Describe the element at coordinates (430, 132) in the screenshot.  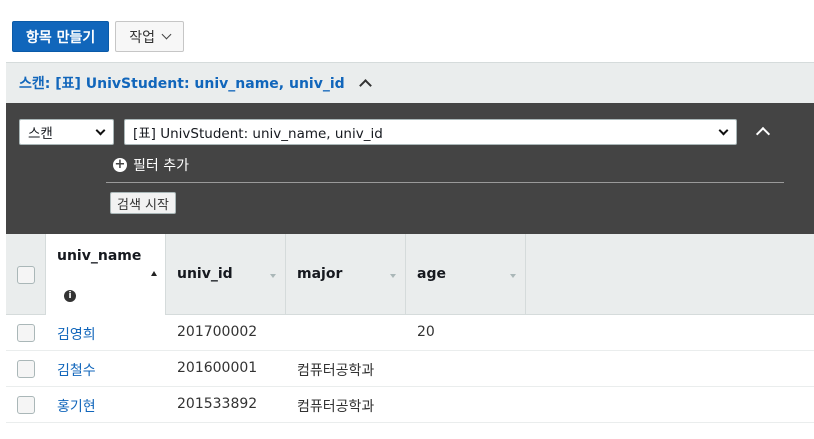
I see `target-select: [표] UnivStudent: univ_name, univ_id` at that location.